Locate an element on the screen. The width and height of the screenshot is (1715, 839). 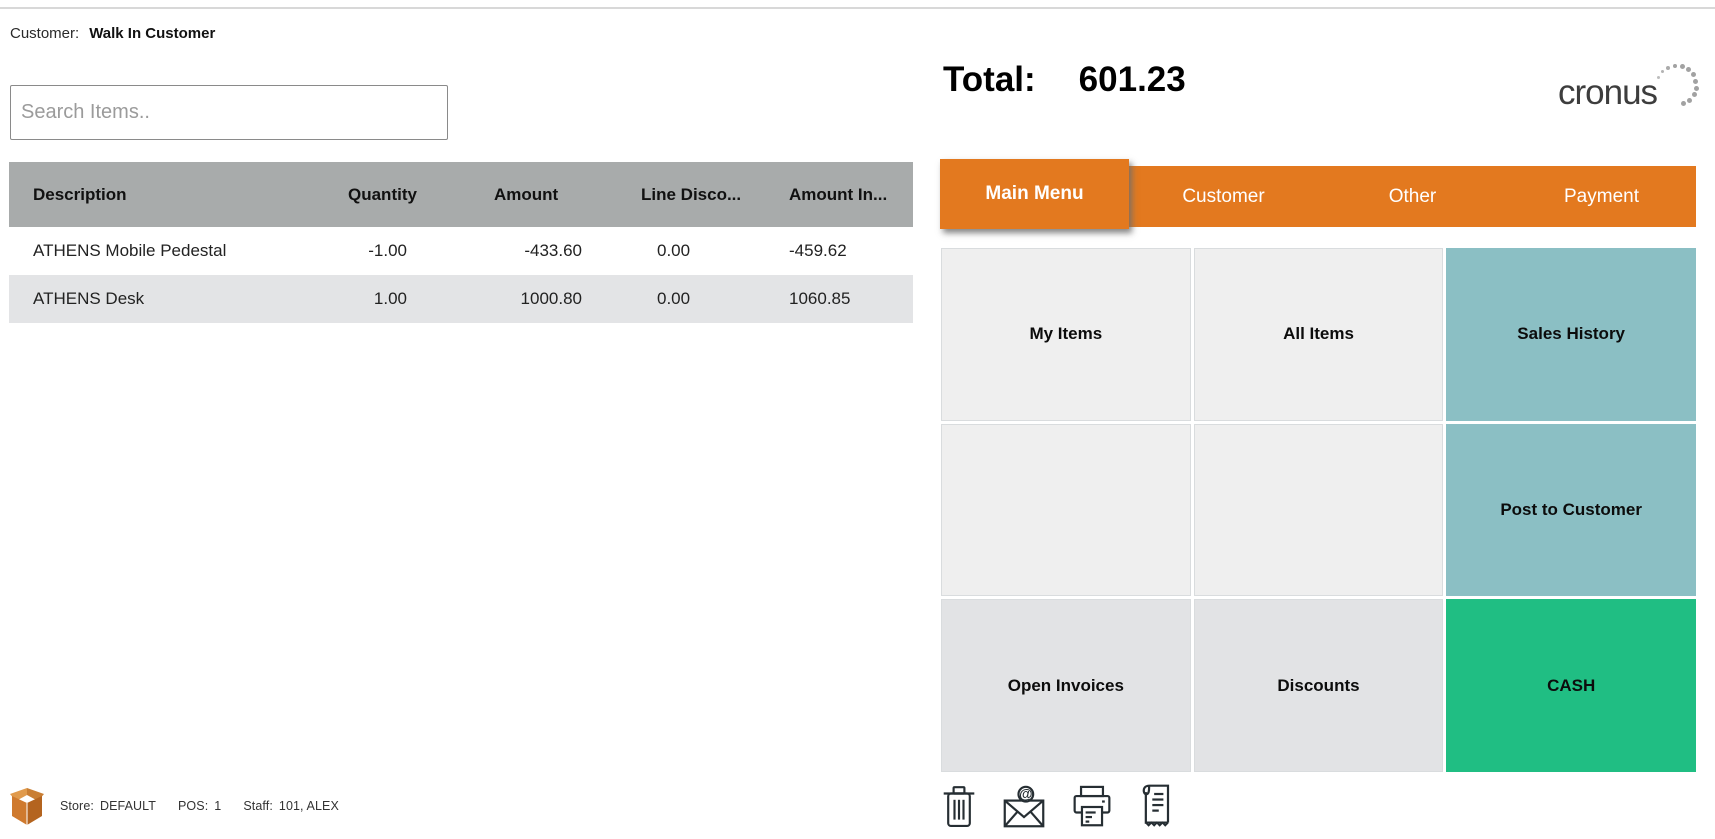
store-value: DEFAULT is located at coordinates (127, 806).